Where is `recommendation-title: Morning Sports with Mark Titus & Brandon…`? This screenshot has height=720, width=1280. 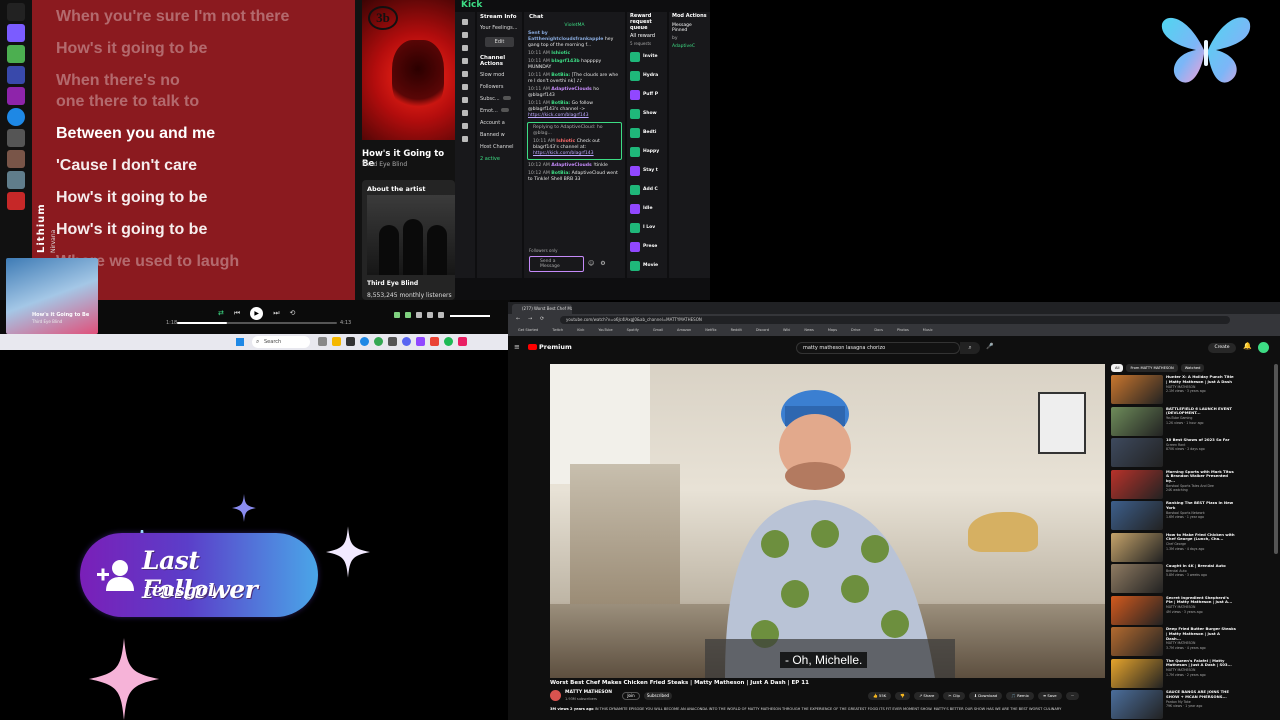
recommendation-title: Morning Sports with Mark Titus & Brandon… is located at coordinates (1201, 477).